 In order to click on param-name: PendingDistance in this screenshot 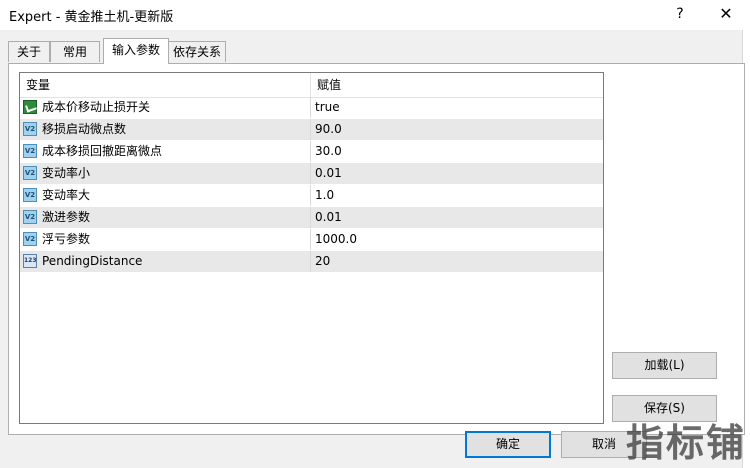, I will do `click(165, 261)`.